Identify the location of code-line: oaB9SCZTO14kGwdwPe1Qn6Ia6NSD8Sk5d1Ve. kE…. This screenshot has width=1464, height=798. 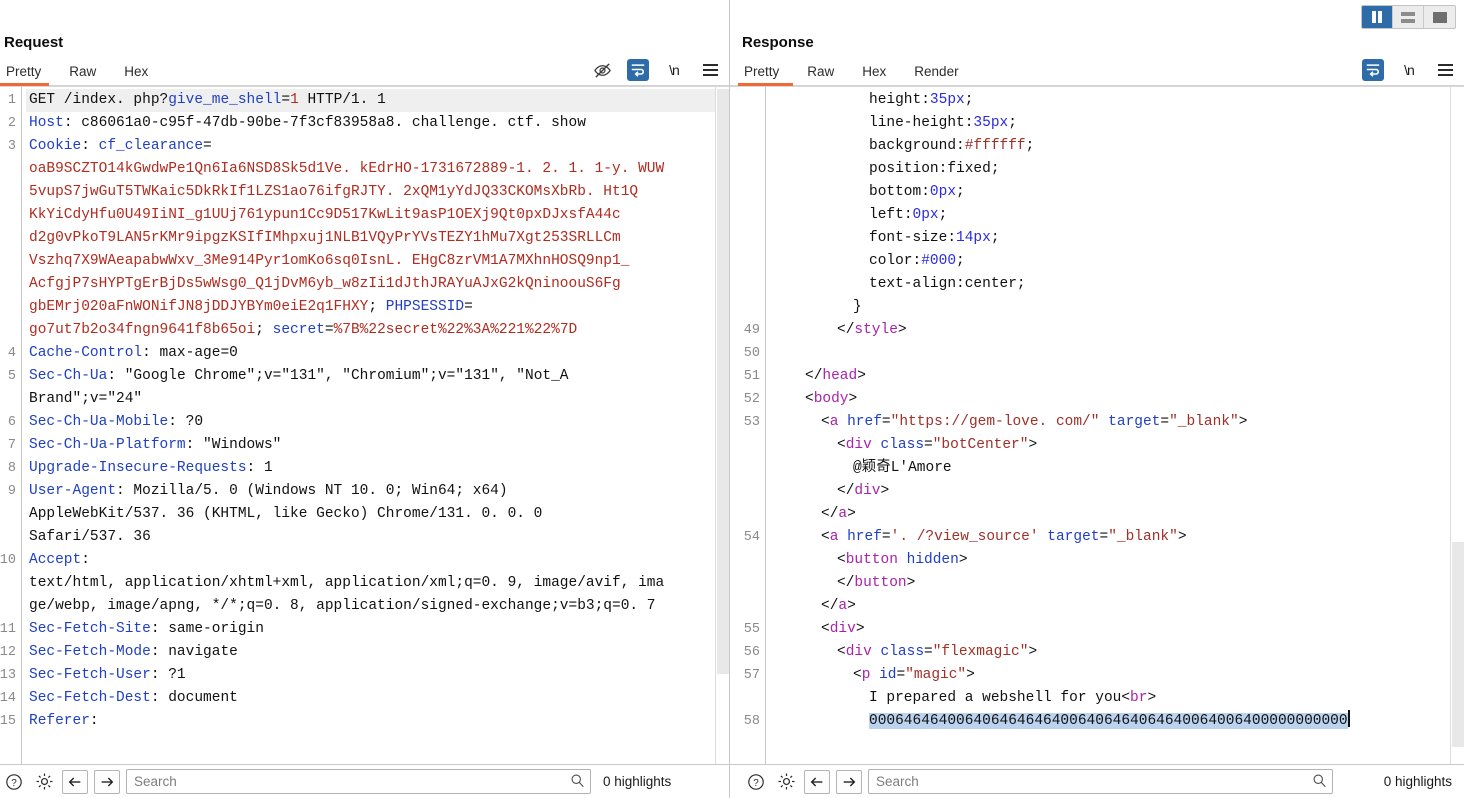
(377, 169).